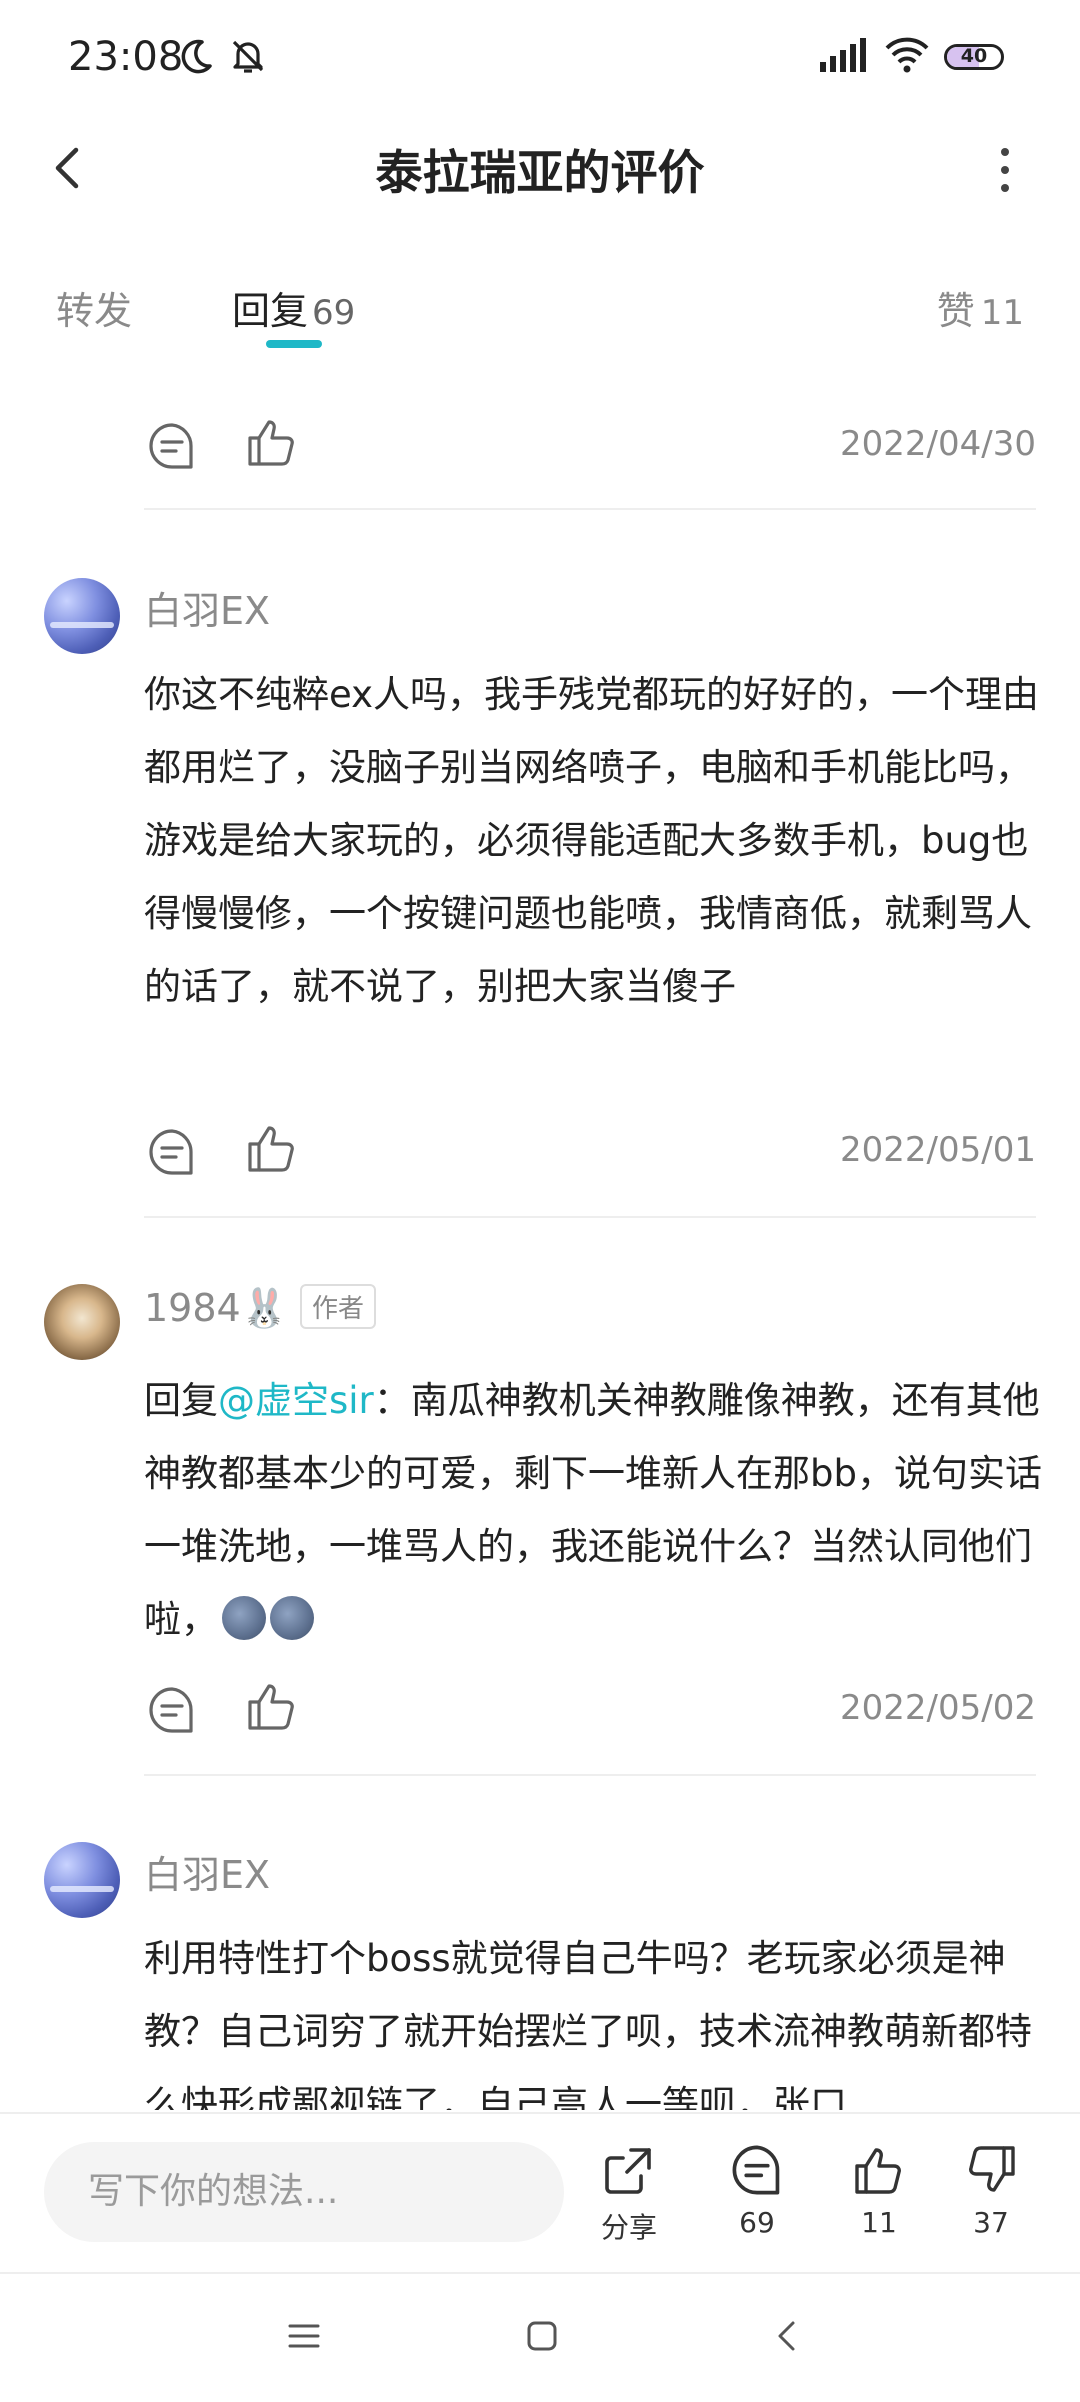 This screenshot has height=2402, width=1080. I want to click on battery-level: 40, so click(974, 56).